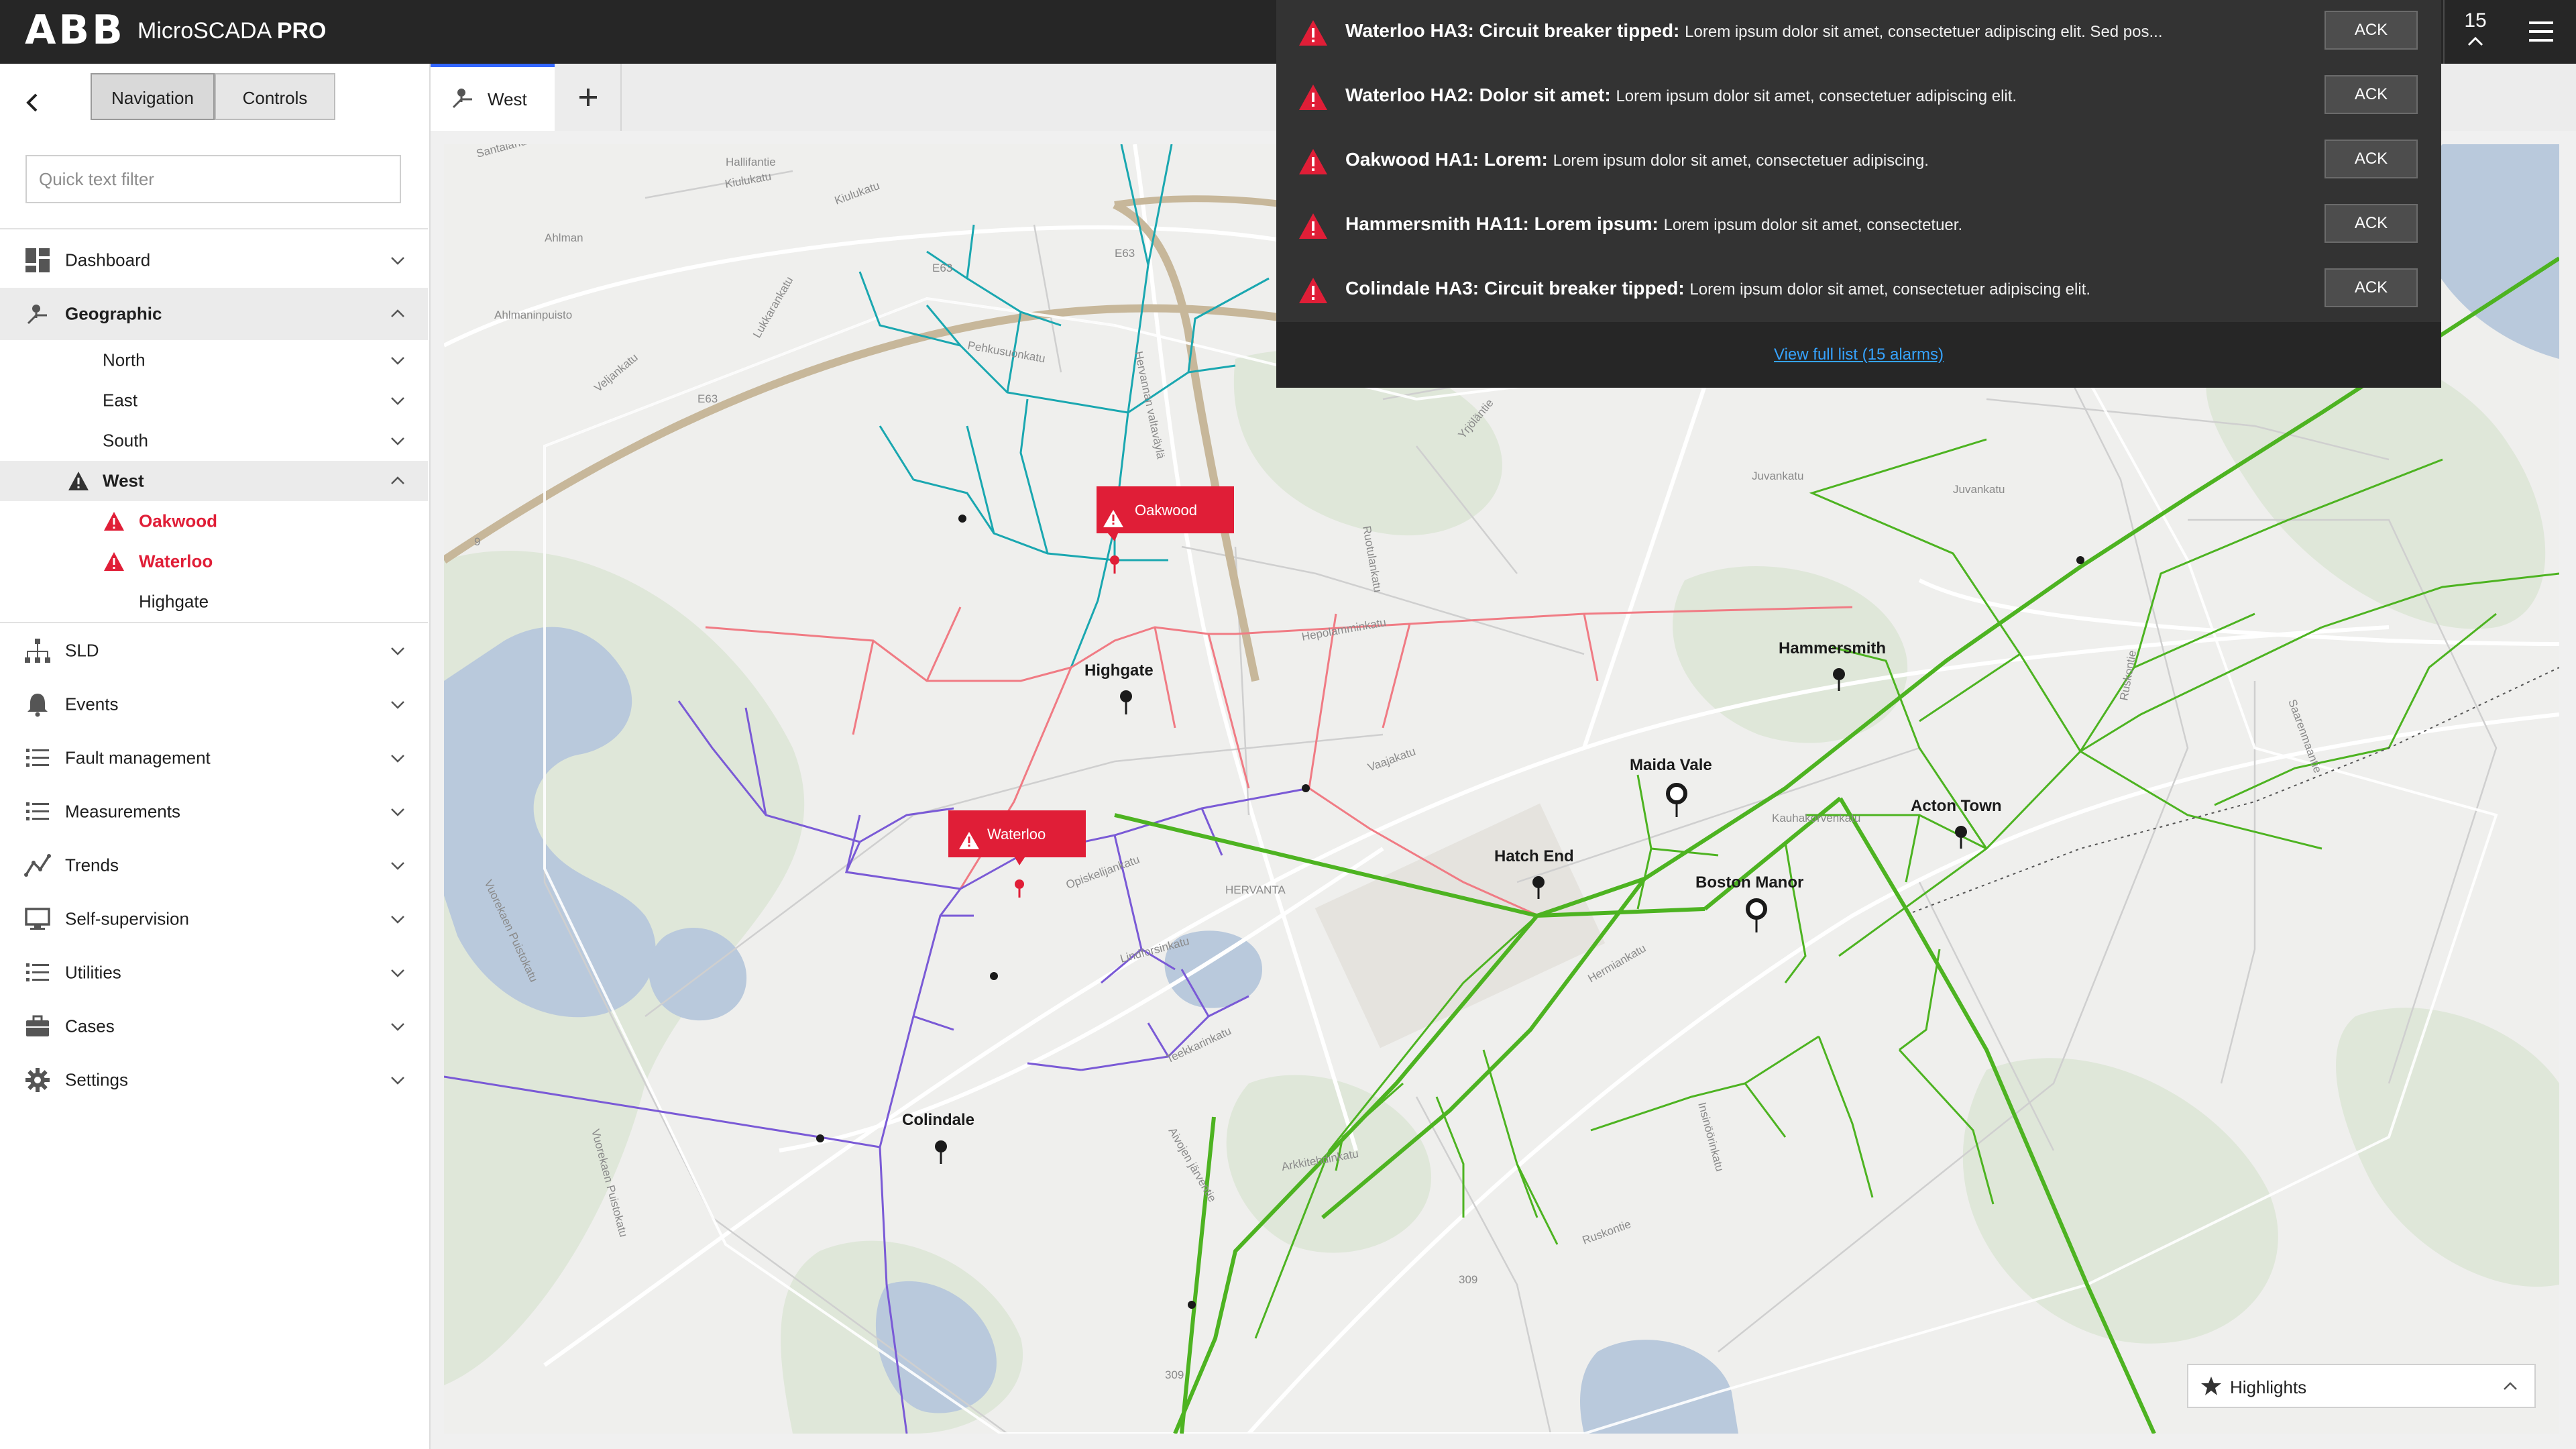 The width and height of the screenshot is (2576, 1449). Describe the element at coordinates (507, 99) in the screenshot. I see `tab-label: West` at that location.